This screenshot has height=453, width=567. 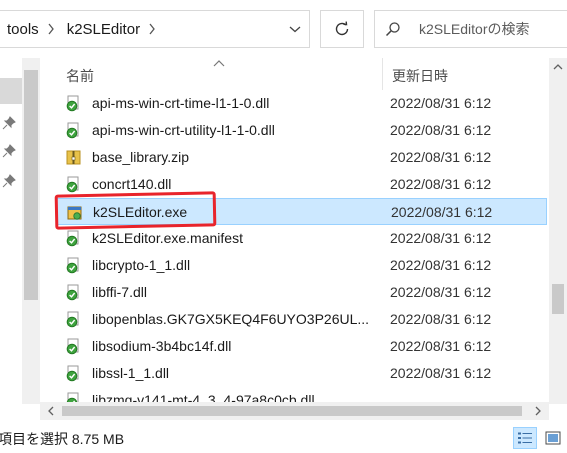 I want to click on chevron-left-icon, so click(x=51, y=411).